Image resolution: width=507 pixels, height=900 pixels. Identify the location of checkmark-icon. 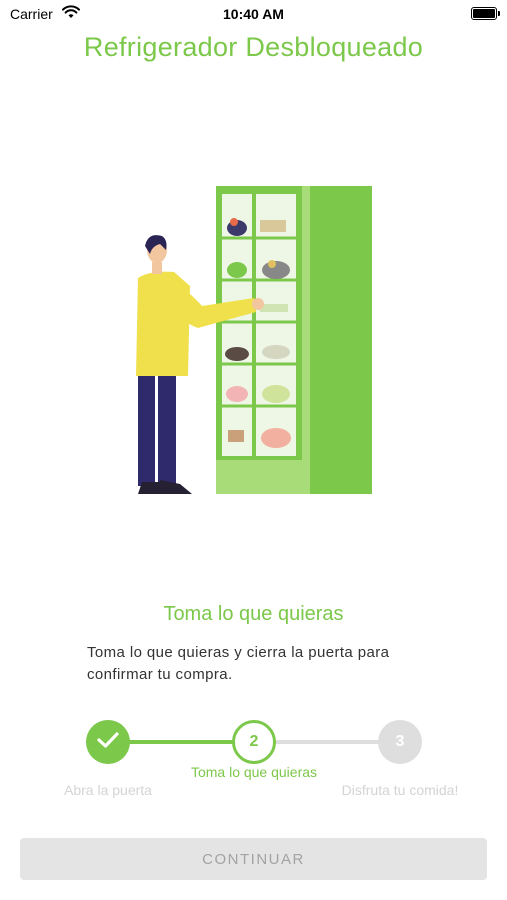
(108, 742).